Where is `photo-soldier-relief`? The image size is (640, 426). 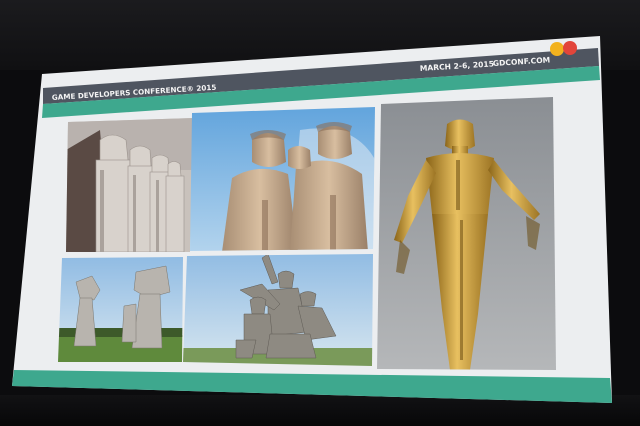 photo-soldier-relief is located at coordinates (130, 185).